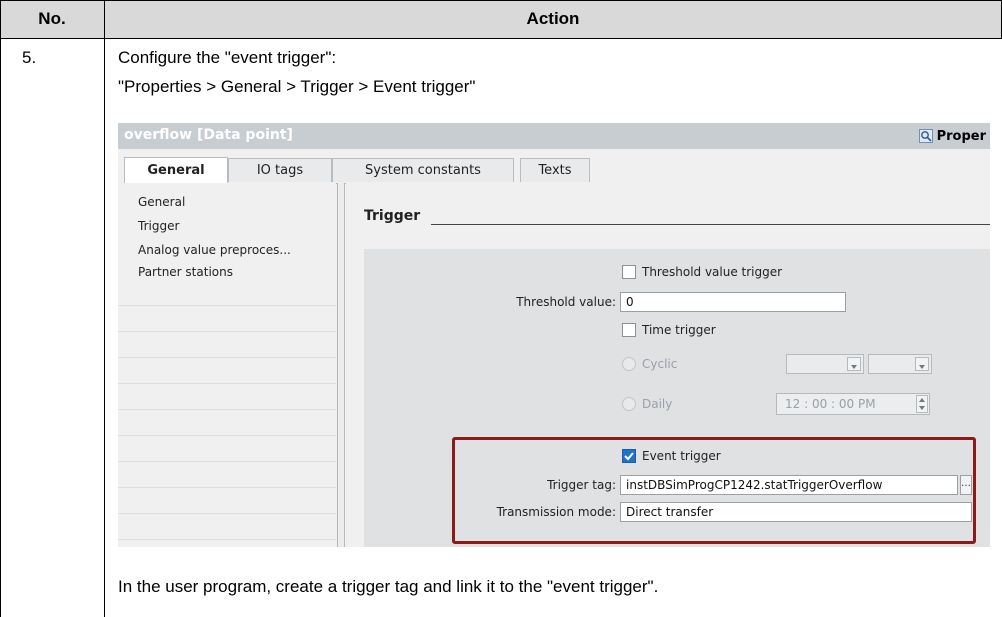 Image resolution: width=1002 pixels, height=617 pixels. What do you see at coordinates (501, 38) in the screenshot?
I see `header-divider` at bounding box center [501, 38].